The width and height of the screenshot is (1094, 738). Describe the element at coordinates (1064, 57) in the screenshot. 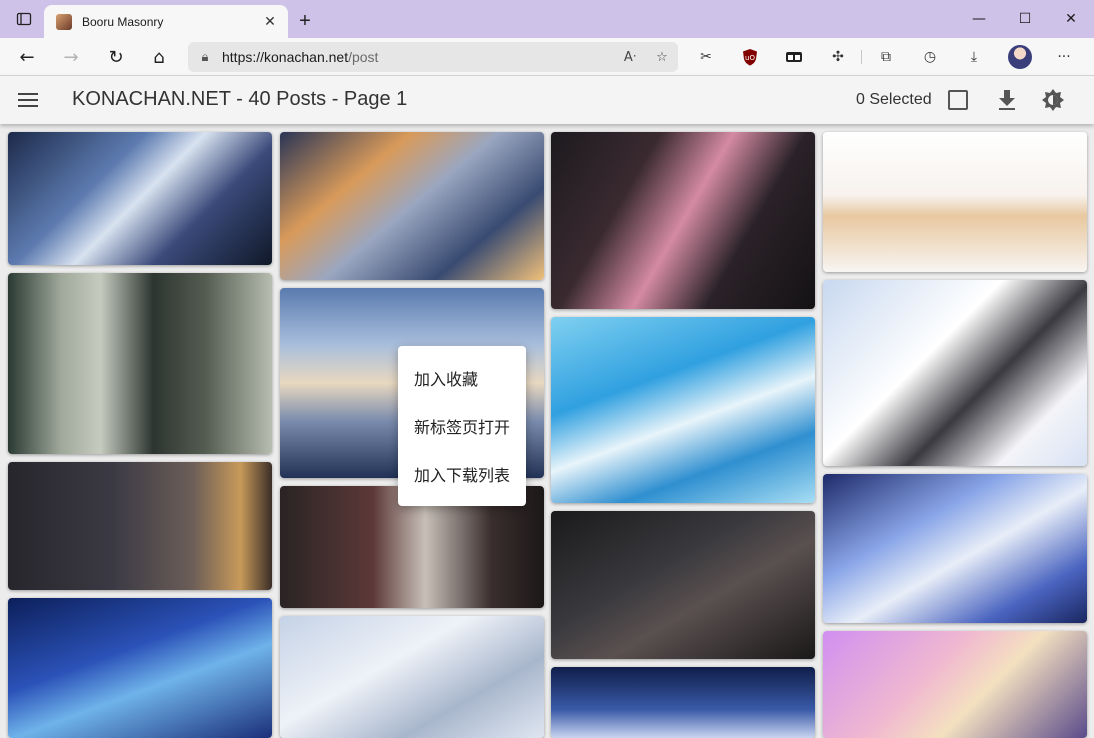

I see `more-menu-icon: ···` at that location.